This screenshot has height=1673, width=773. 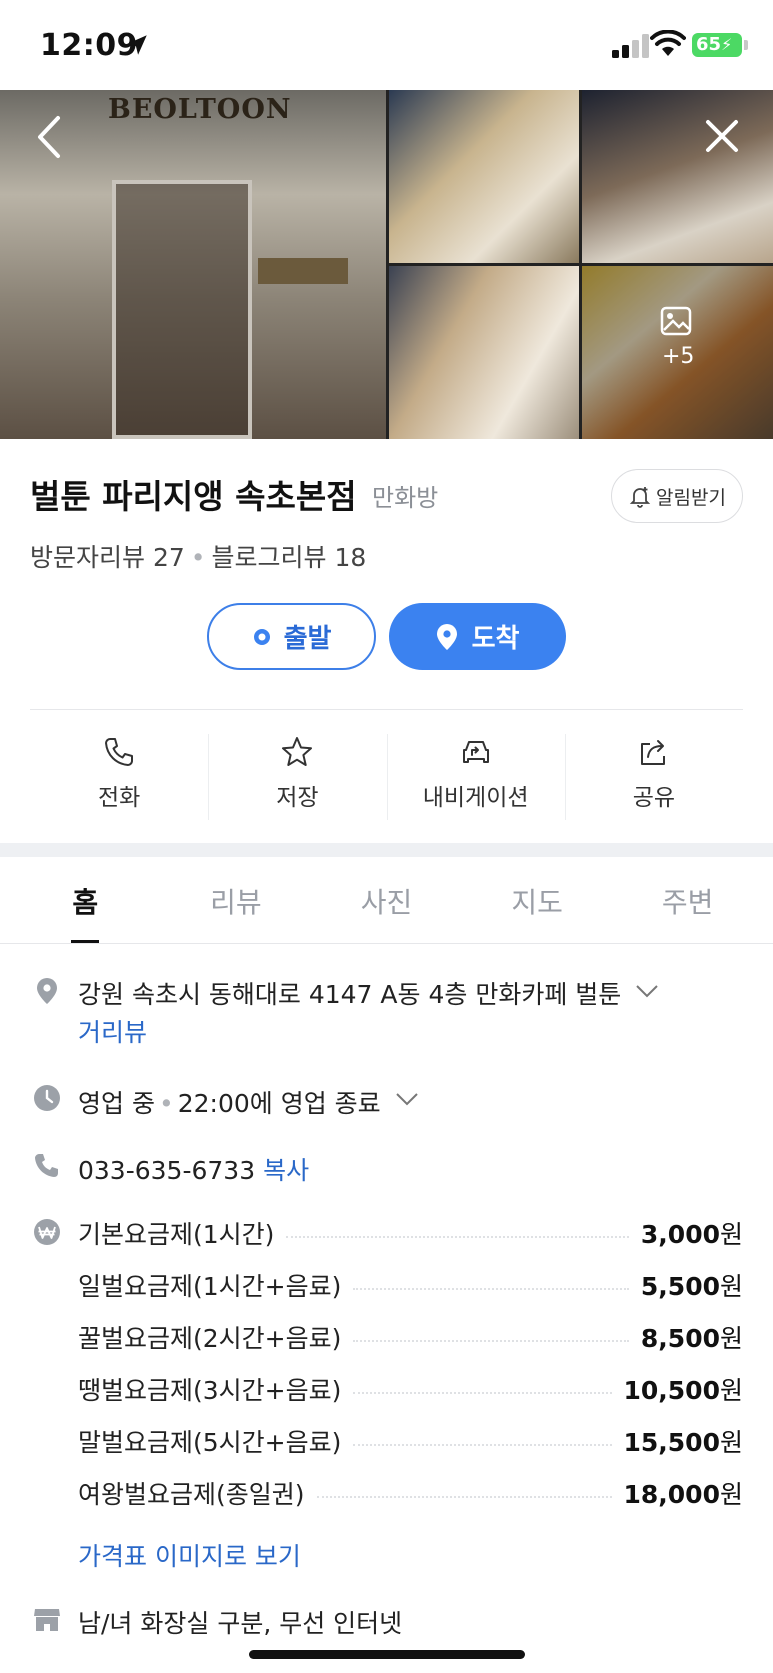 I want to click on more-photos-count: +5, so click(x=678, y=356).